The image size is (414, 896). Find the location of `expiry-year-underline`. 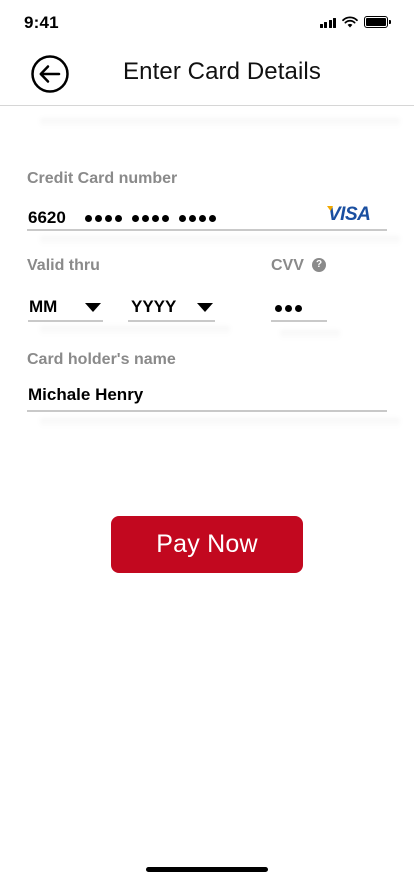

expiry-year-underline is located at coordinates (171, 321).